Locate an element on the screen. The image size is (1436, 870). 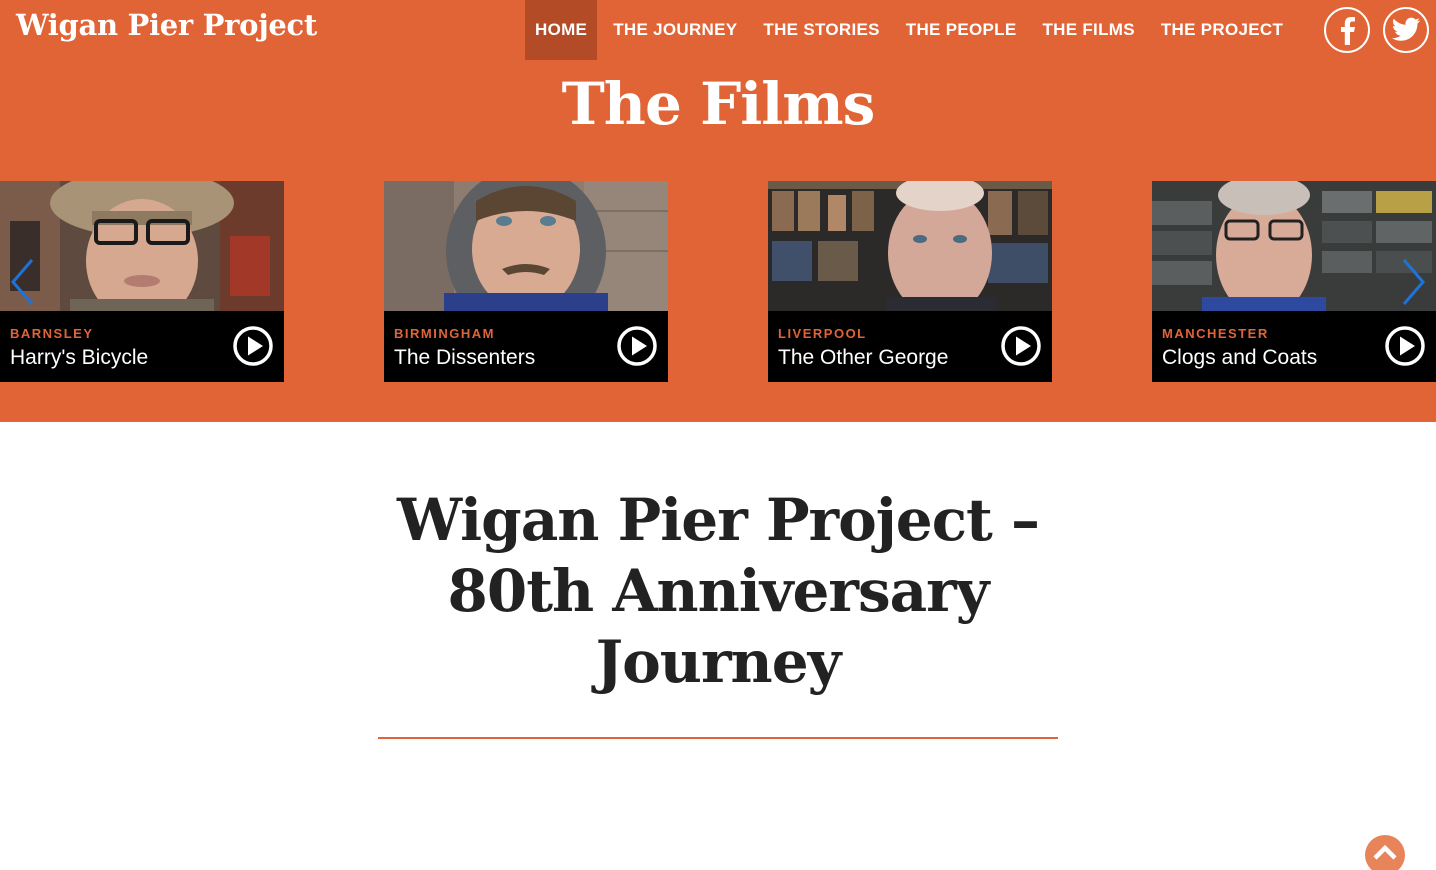
facebook-icon is located at coordinates (1347, 30).